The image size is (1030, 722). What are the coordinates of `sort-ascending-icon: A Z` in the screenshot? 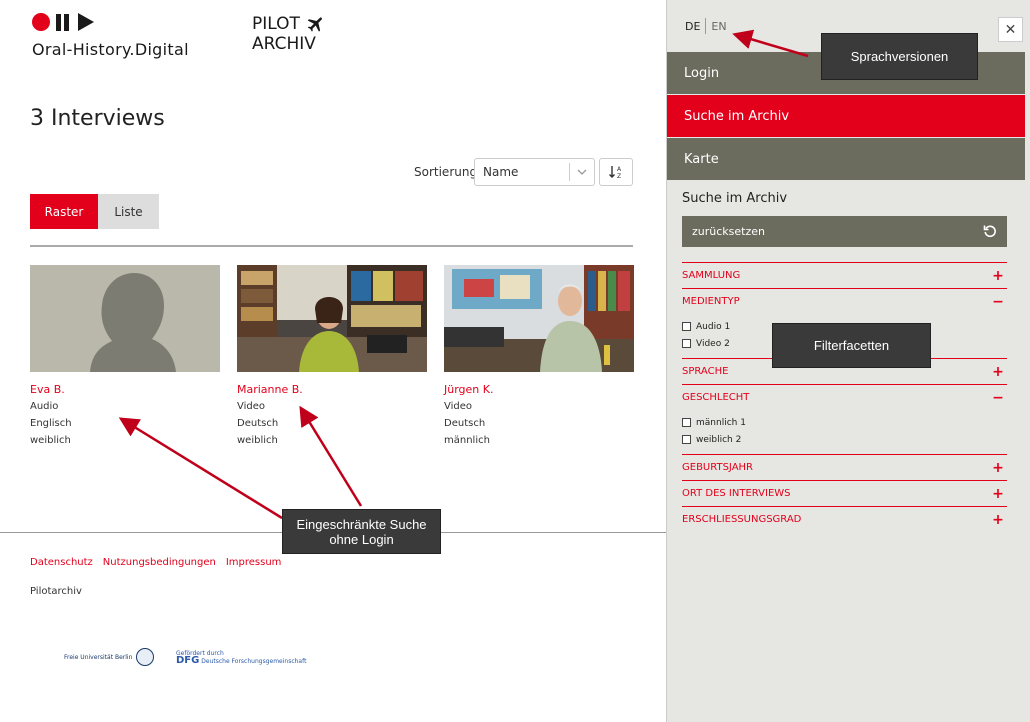 It's located at (615, 173).